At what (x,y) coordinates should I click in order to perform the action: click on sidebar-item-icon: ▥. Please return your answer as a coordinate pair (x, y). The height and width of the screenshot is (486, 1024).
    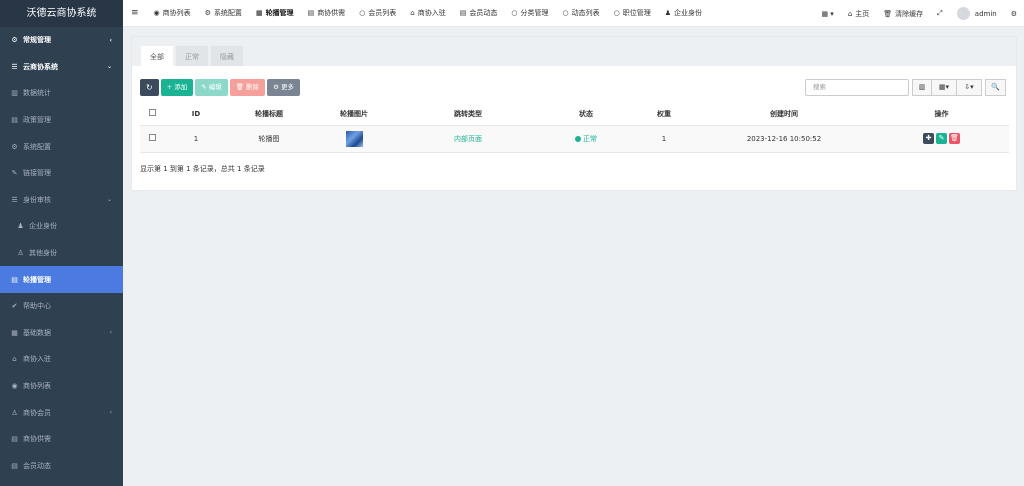
    Looking at the image, I should click on (14, 93).